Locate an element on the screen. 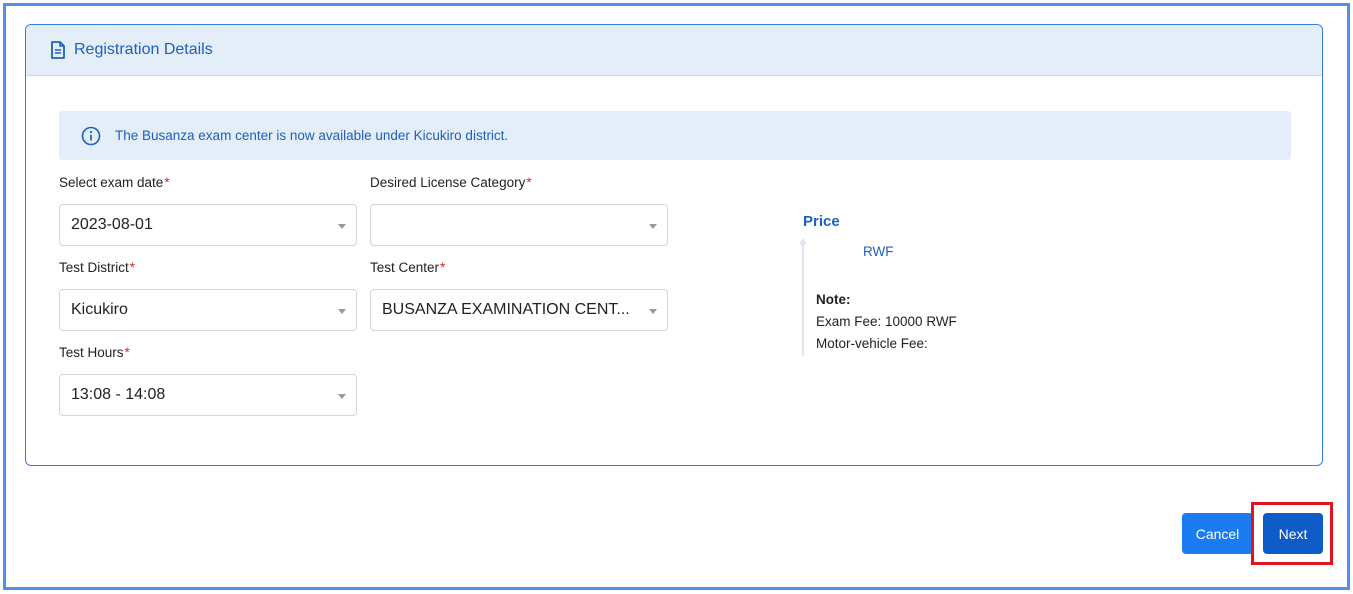  test-district-label-text: Test District is located at coordinates (94, 267).